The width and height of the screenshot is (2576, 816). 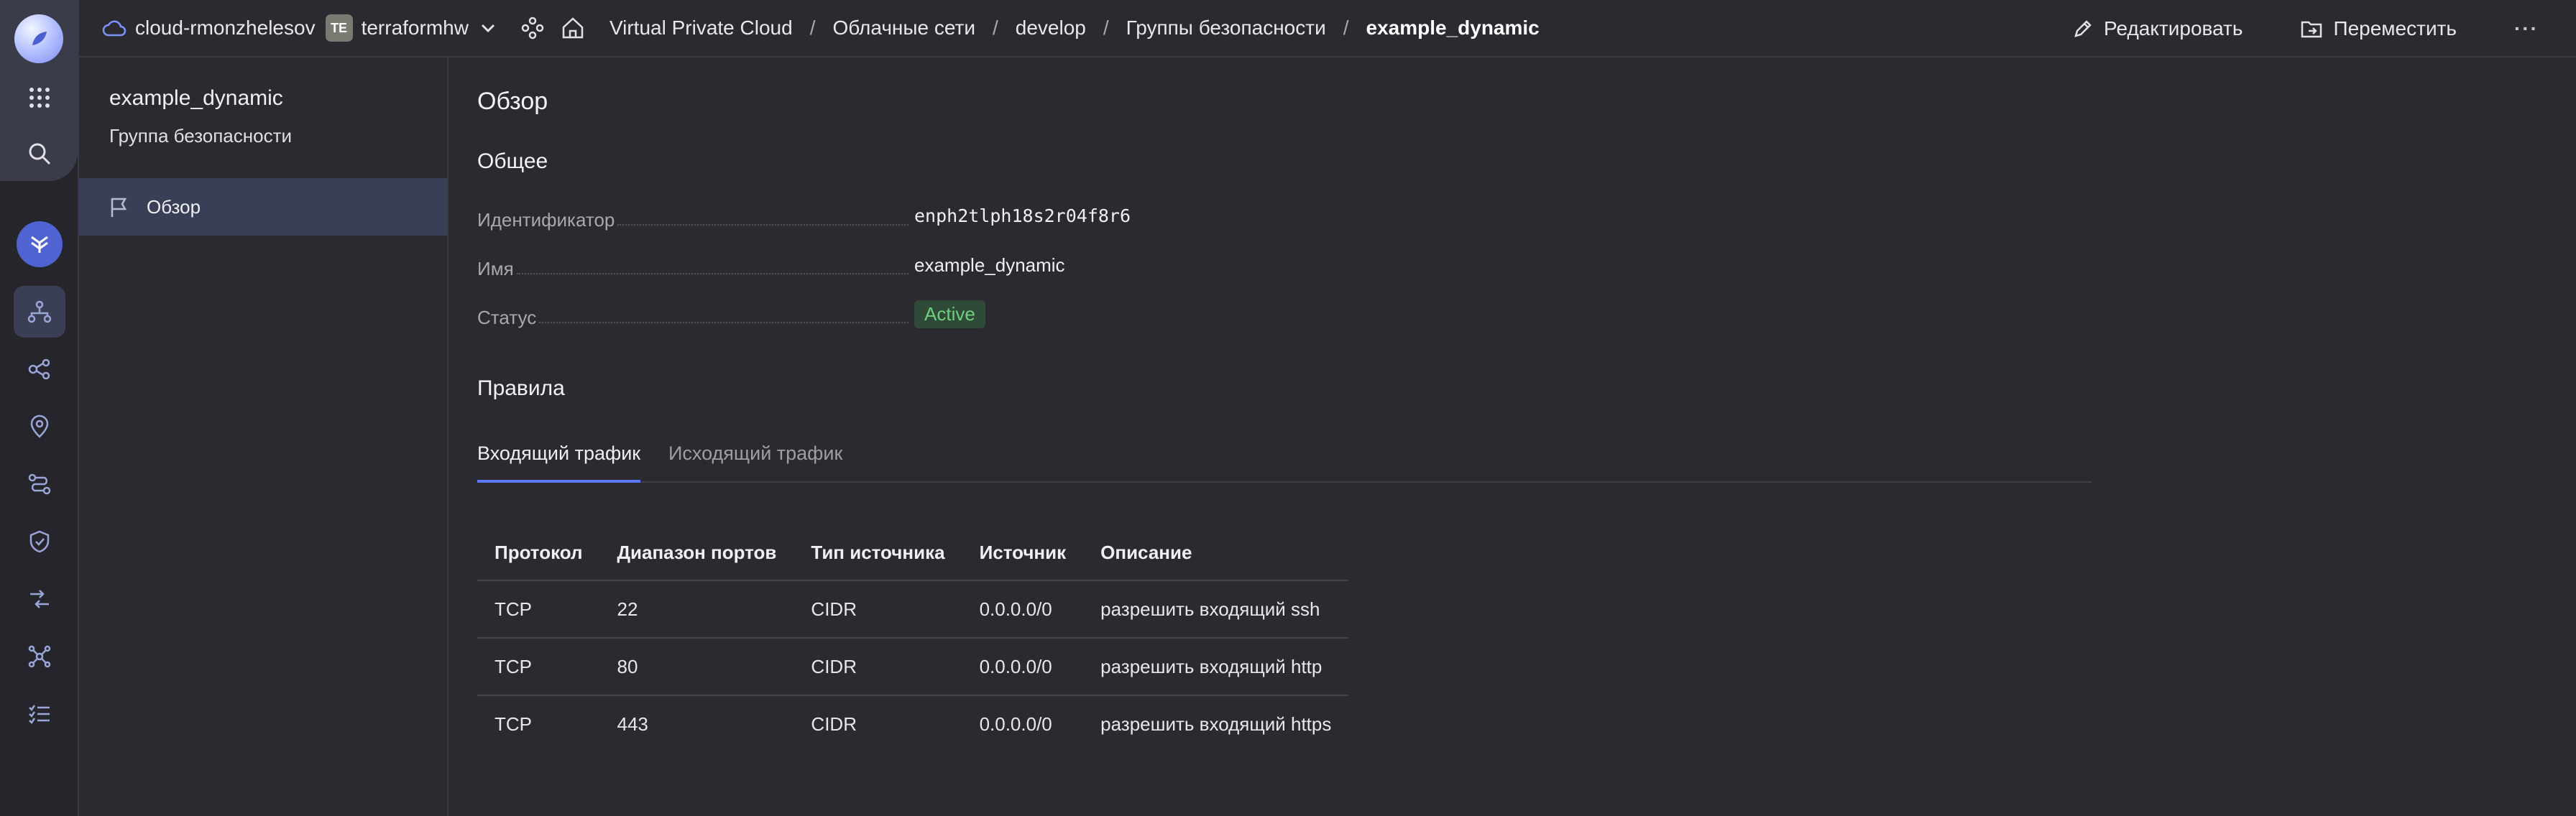 I want to click on page-title: Обзор, so click(x=512, y=102).